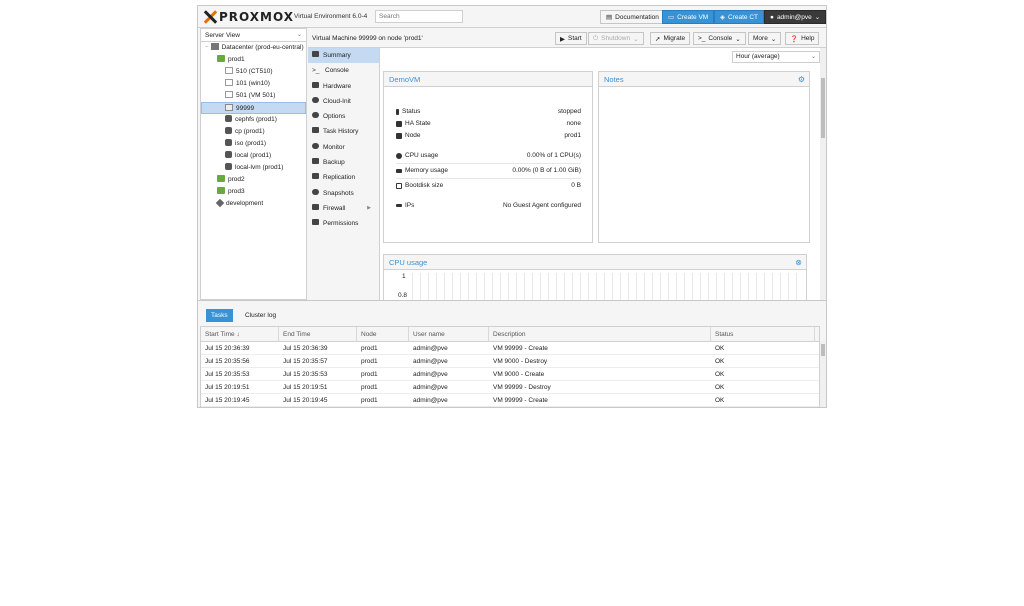 The width and height of the screenshot is (1024, 606). What do you see at coordinates (253, 35) in the screenshot?
I see `view-selector: Server View ⌄` at bounding box center [253, 35].